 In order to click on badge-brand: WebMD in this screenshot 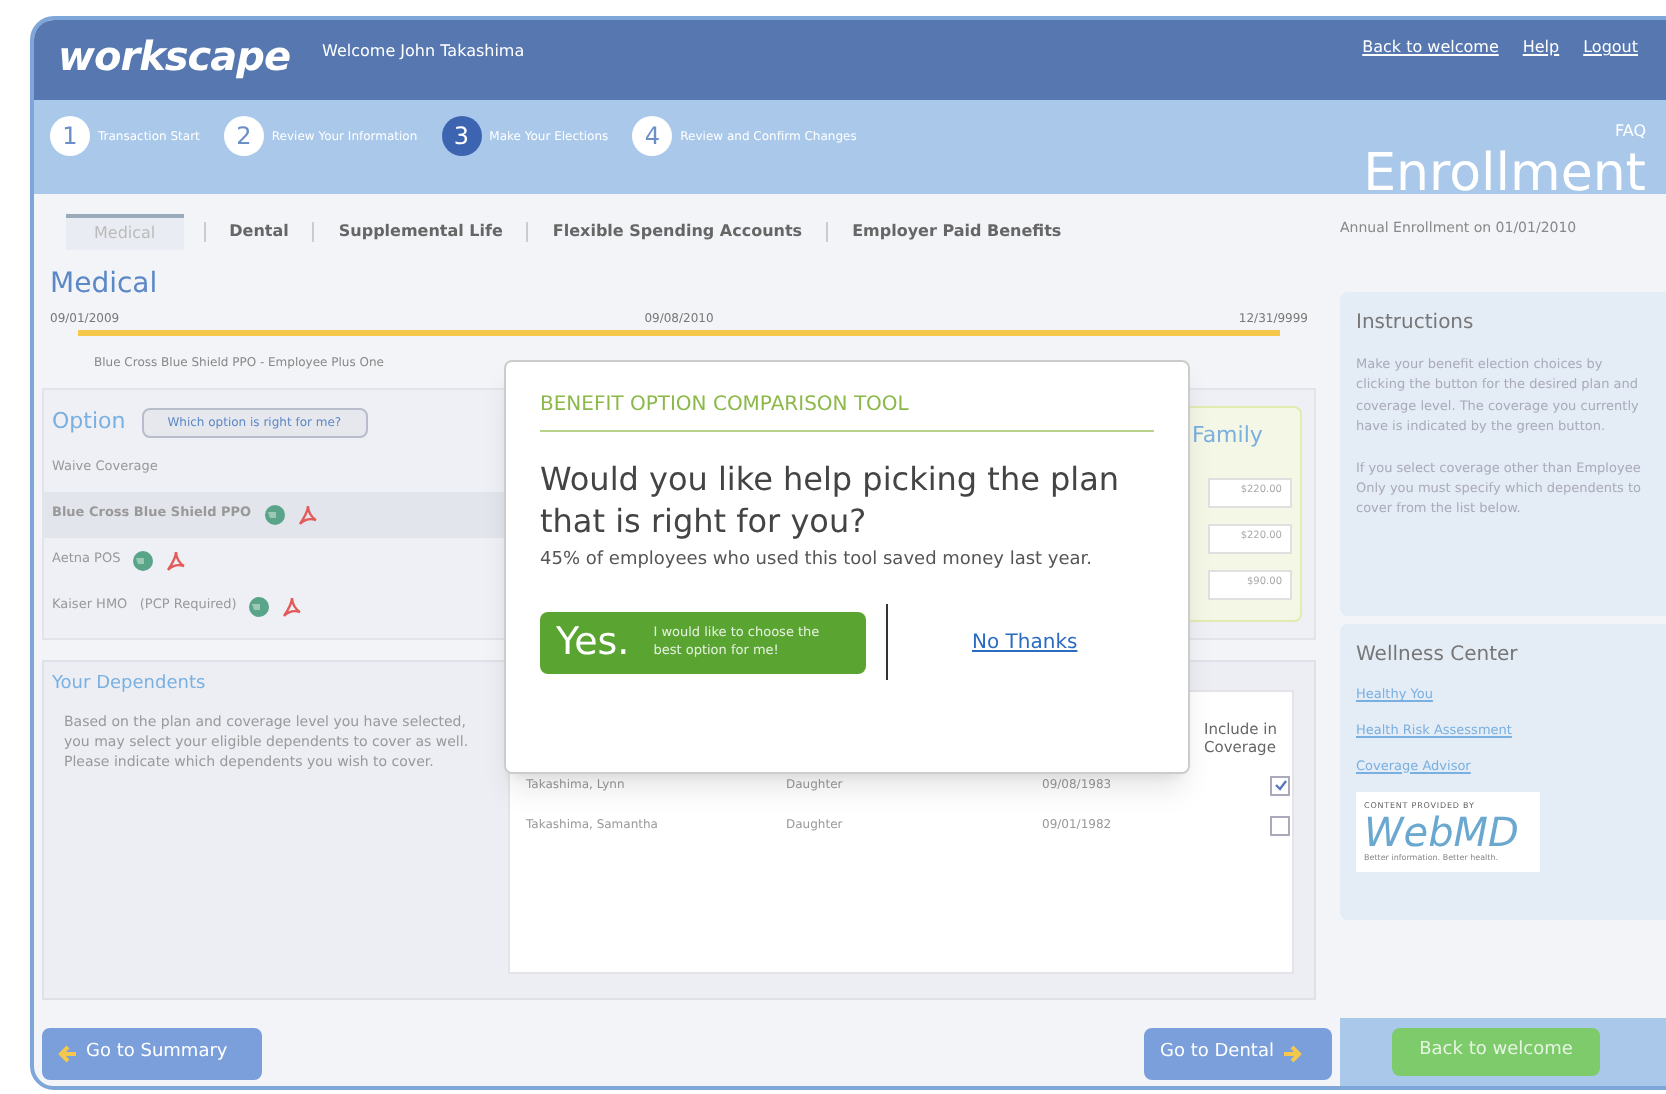, I will do `click(1442, 832)`.